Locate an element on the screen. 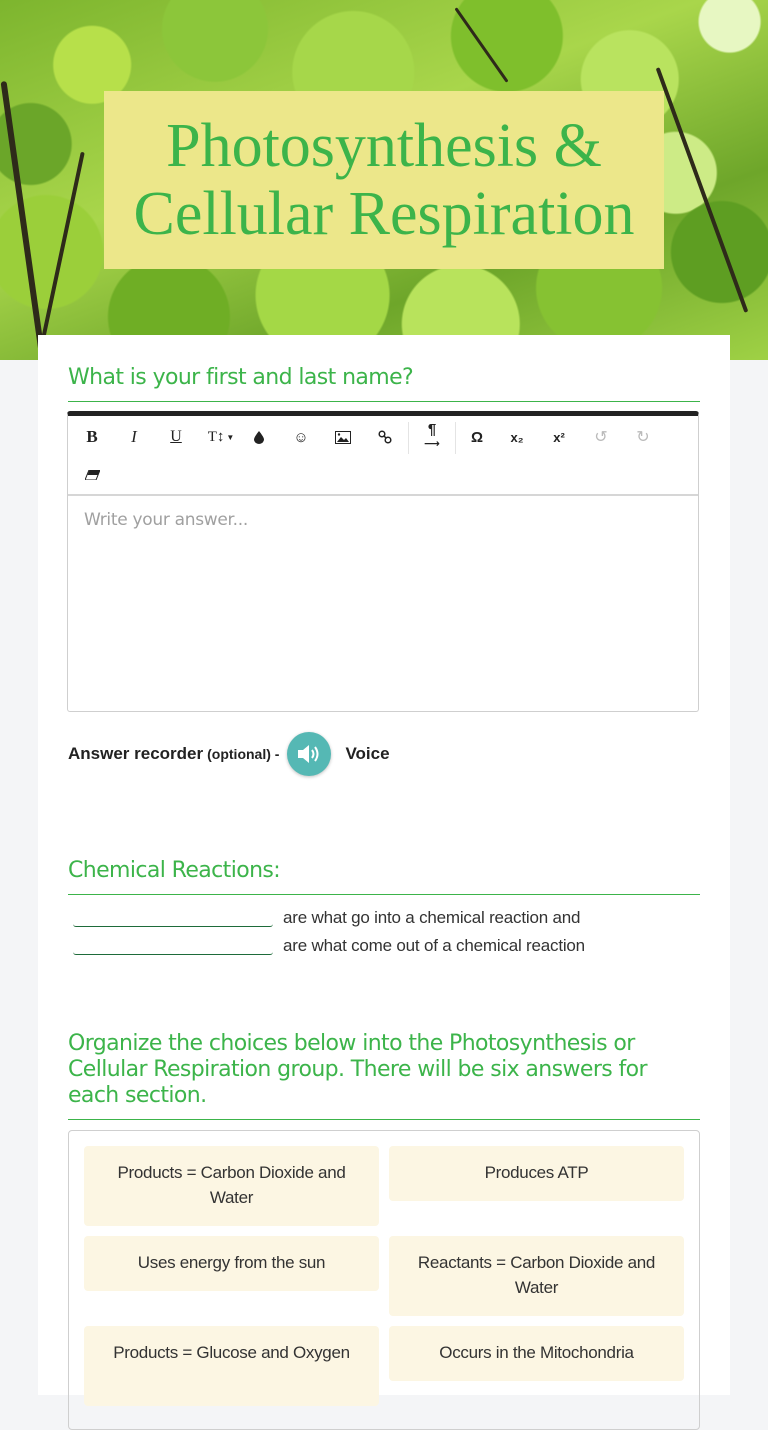  fill-blank-row: are what come out of a chemical reaction is located at coordinates (326, 946).